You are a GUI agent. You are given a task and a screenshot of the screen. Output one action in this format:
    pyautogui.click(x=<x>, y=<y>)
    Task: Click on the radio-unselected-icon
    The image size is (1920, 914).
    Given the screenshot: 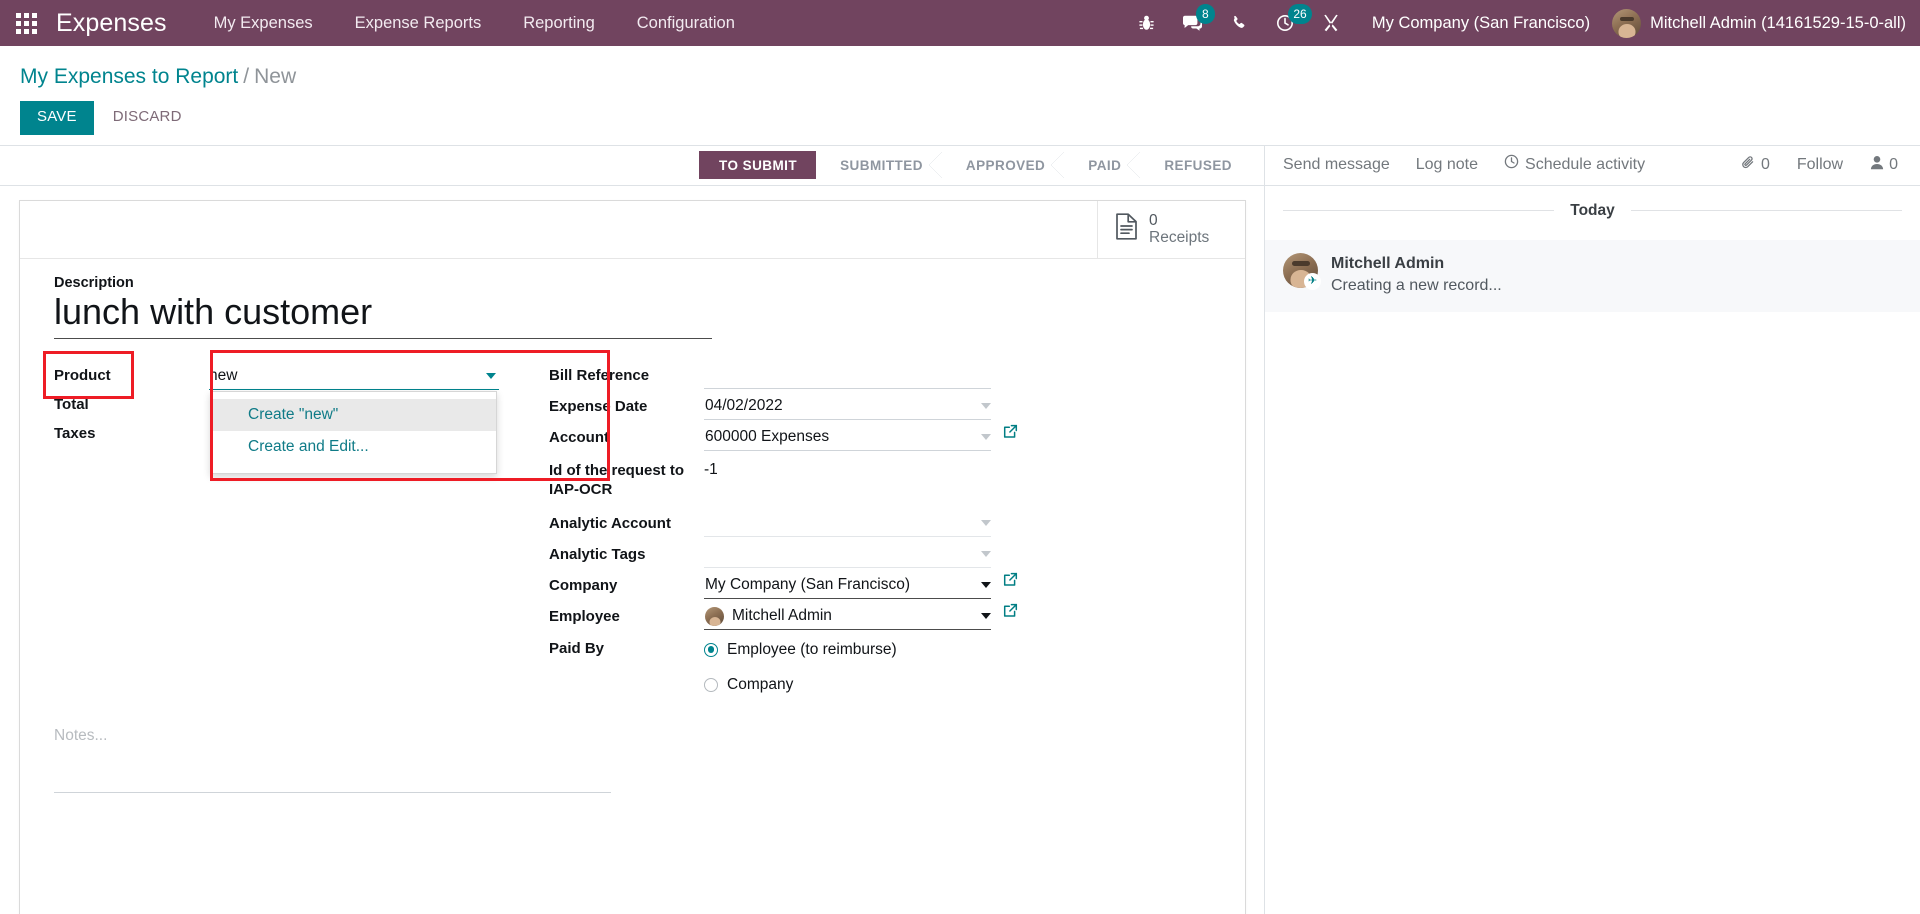 What is the action you would take?
    pyautogui.click(x=711, y=684)
    